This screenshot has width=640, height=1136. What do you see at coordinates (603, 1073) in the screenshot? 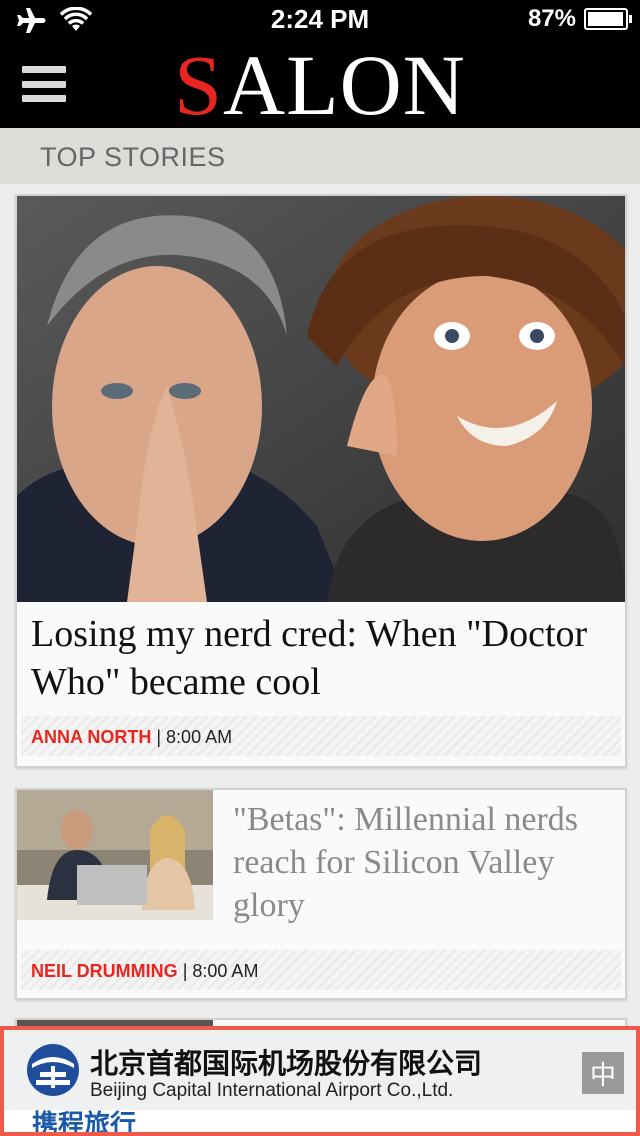
I see `language-toggle-button: 中` at bounding box center [603, 1073].